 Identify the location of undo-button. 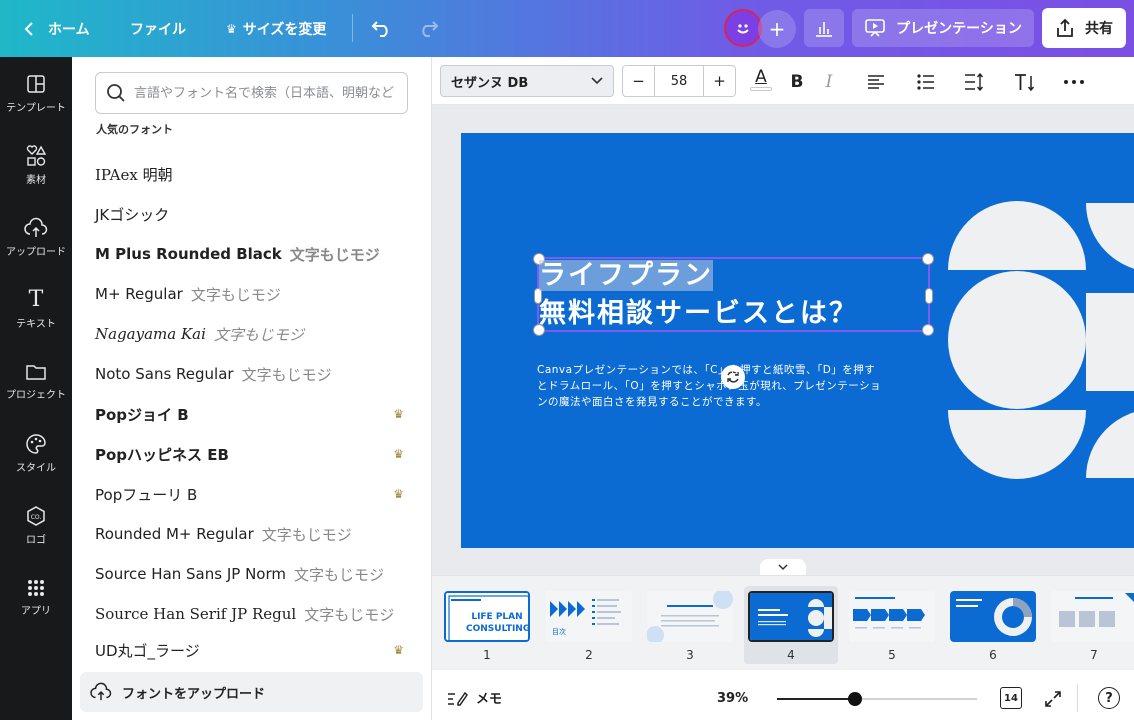
(382, 28).